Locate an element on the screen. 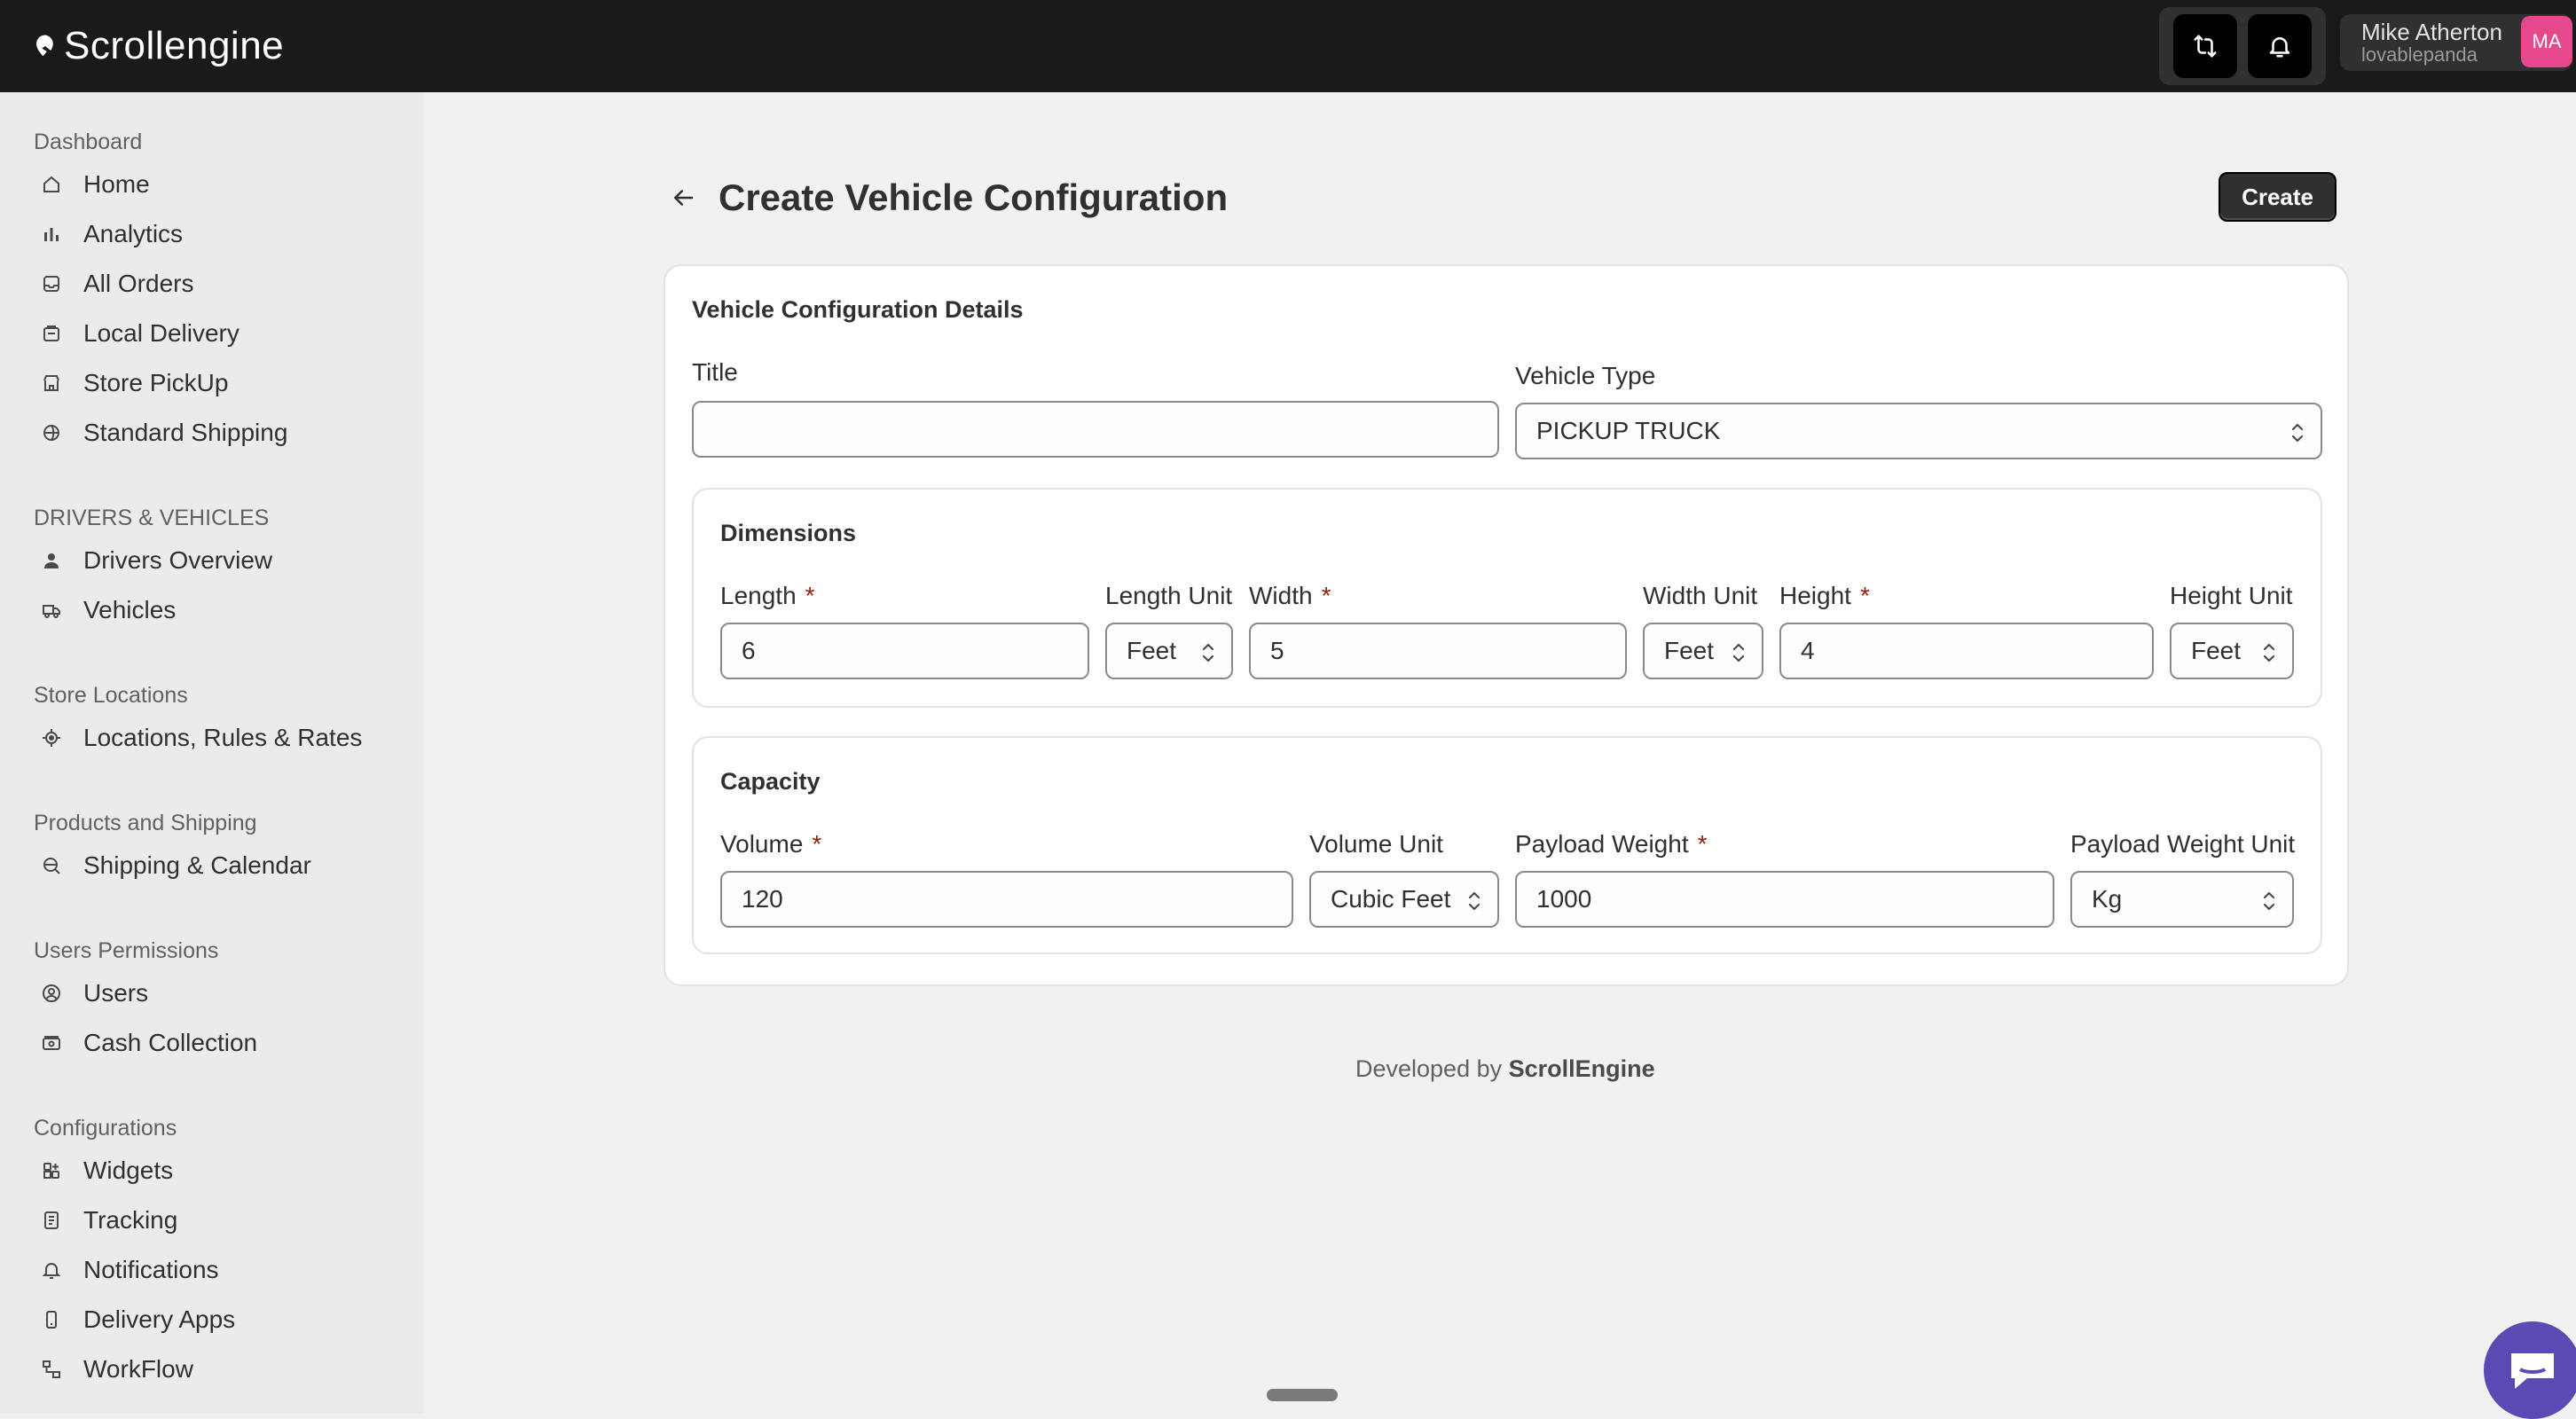 Image resolution: width=2576 pixels, height=1419 pixels. arrow-left-icon is located at coordinates (684, 198).